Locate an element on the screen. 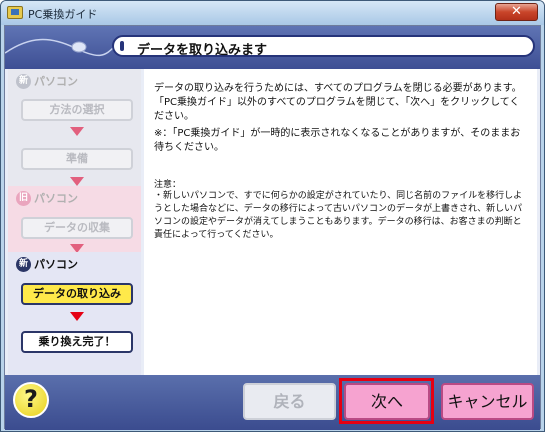  title-bar: PC乗換ガイド ✕ is located at coordinates (272, 13).